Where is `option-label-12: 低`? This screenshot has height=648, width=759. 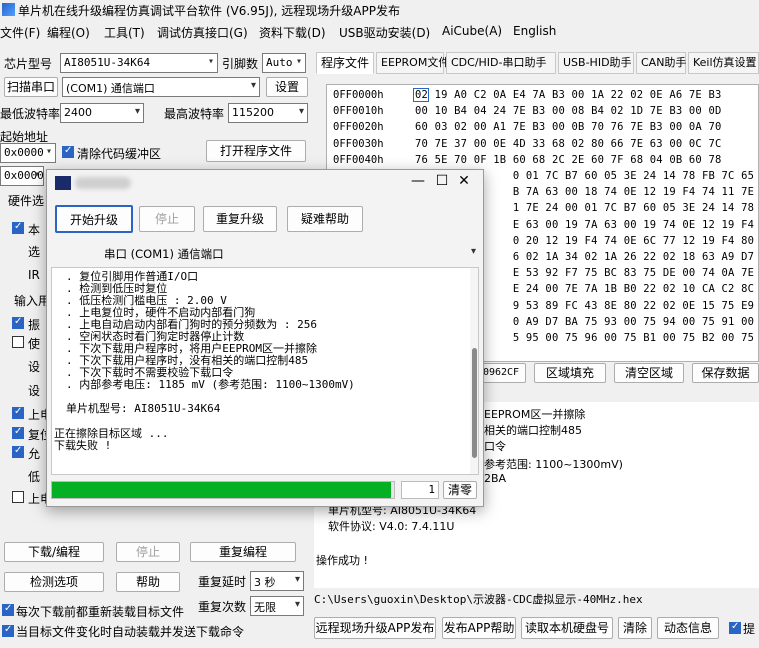
option-label-12: 低 is located at coordinates (34, 477).